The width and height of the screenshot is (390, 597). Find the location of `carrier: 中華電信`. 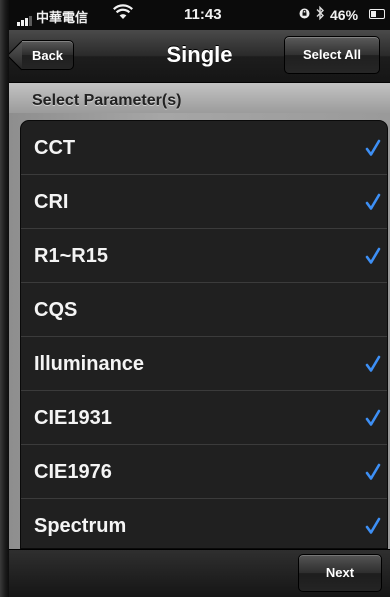

carrier: 中華電信 is located at coordinates (53, 17).